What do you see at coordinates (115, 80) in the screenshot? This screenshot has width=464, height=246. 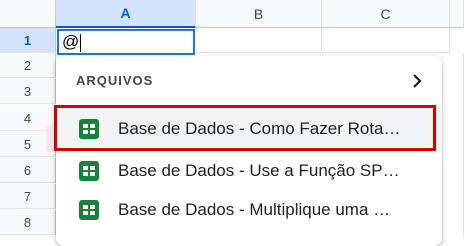 I see `section-title-files: ARQUIVOS` at bounding box center [115, 80].